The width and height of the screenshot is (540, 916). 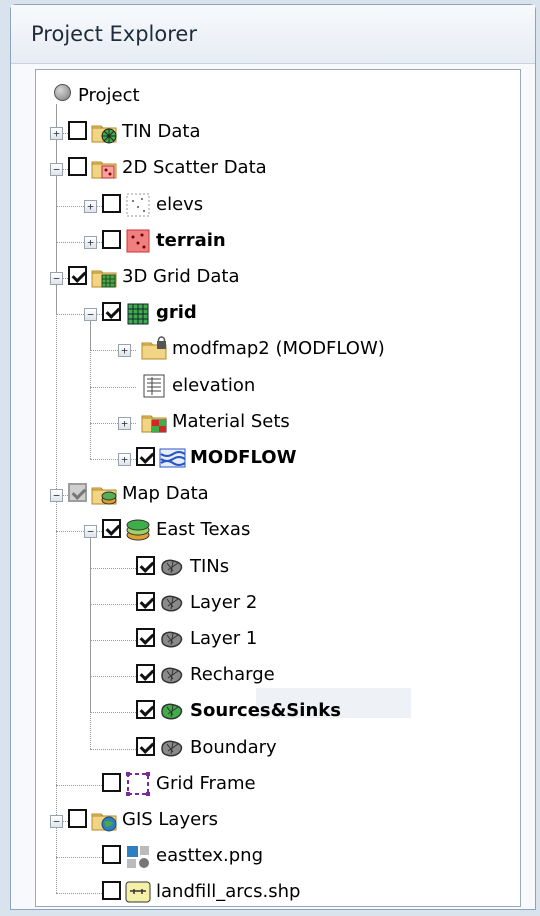 What do you see at coordinates (271, 786) in the screenshot?
I see `tree-item-grid-frame: Grid Frame` at bounding box center [271, 786].